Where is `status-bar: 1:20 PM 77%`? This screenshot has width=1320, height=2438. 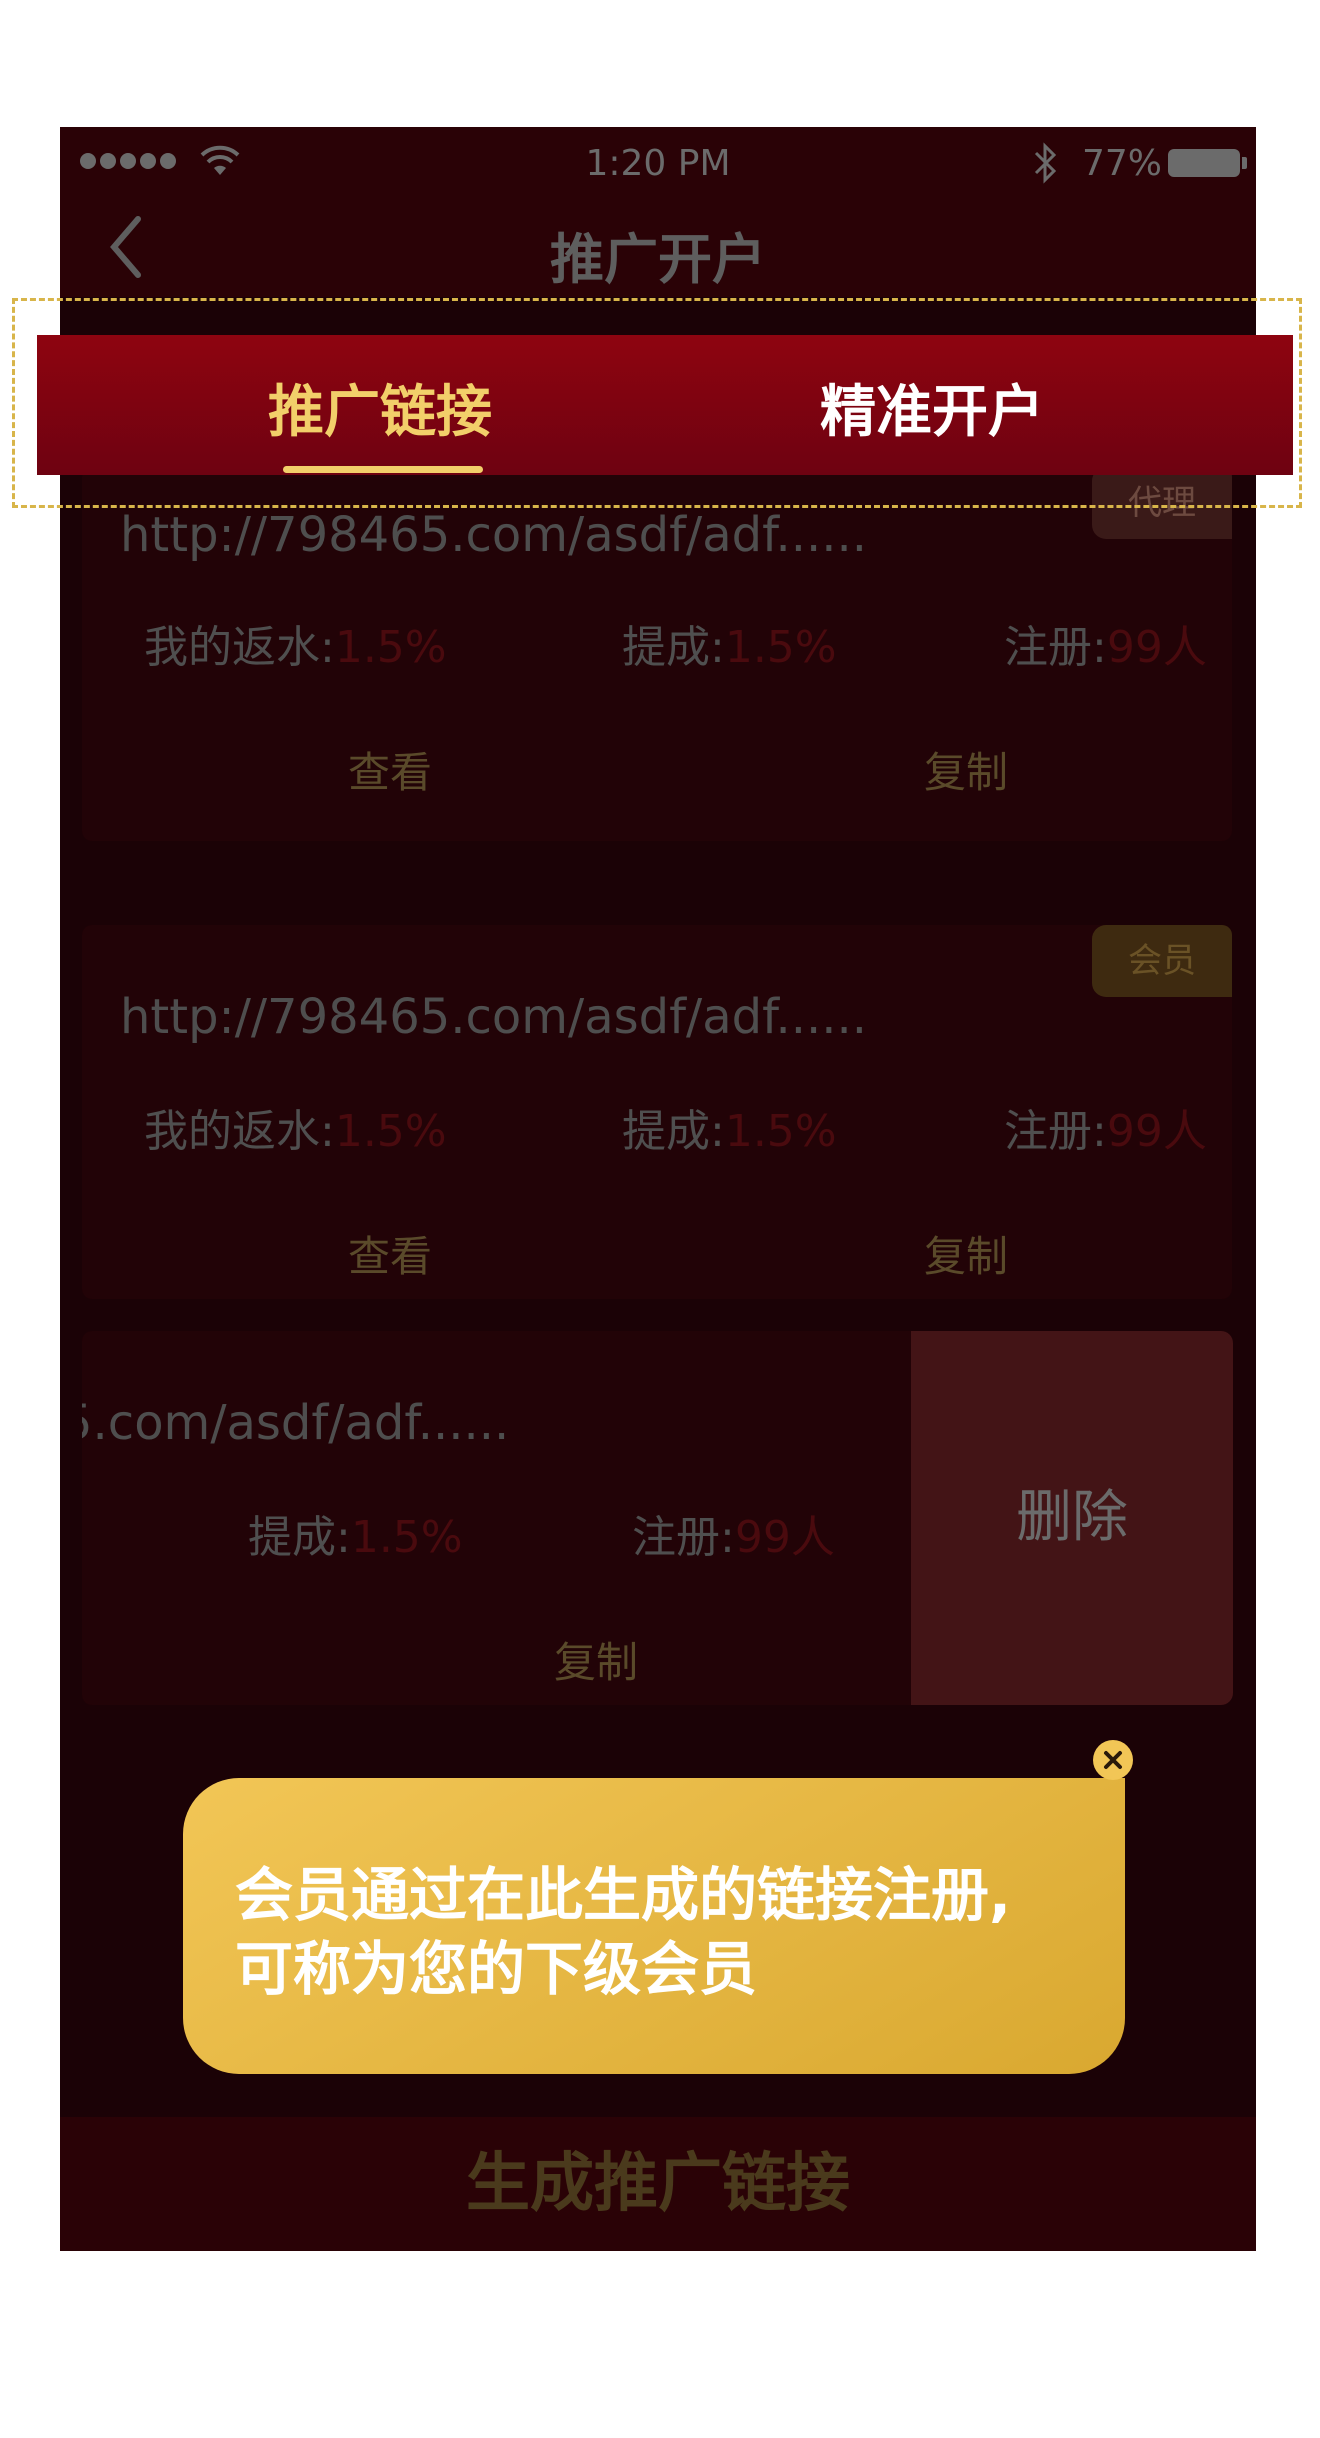 status-bar: 1:20 PM 77% is located at coordinates (658, 162).